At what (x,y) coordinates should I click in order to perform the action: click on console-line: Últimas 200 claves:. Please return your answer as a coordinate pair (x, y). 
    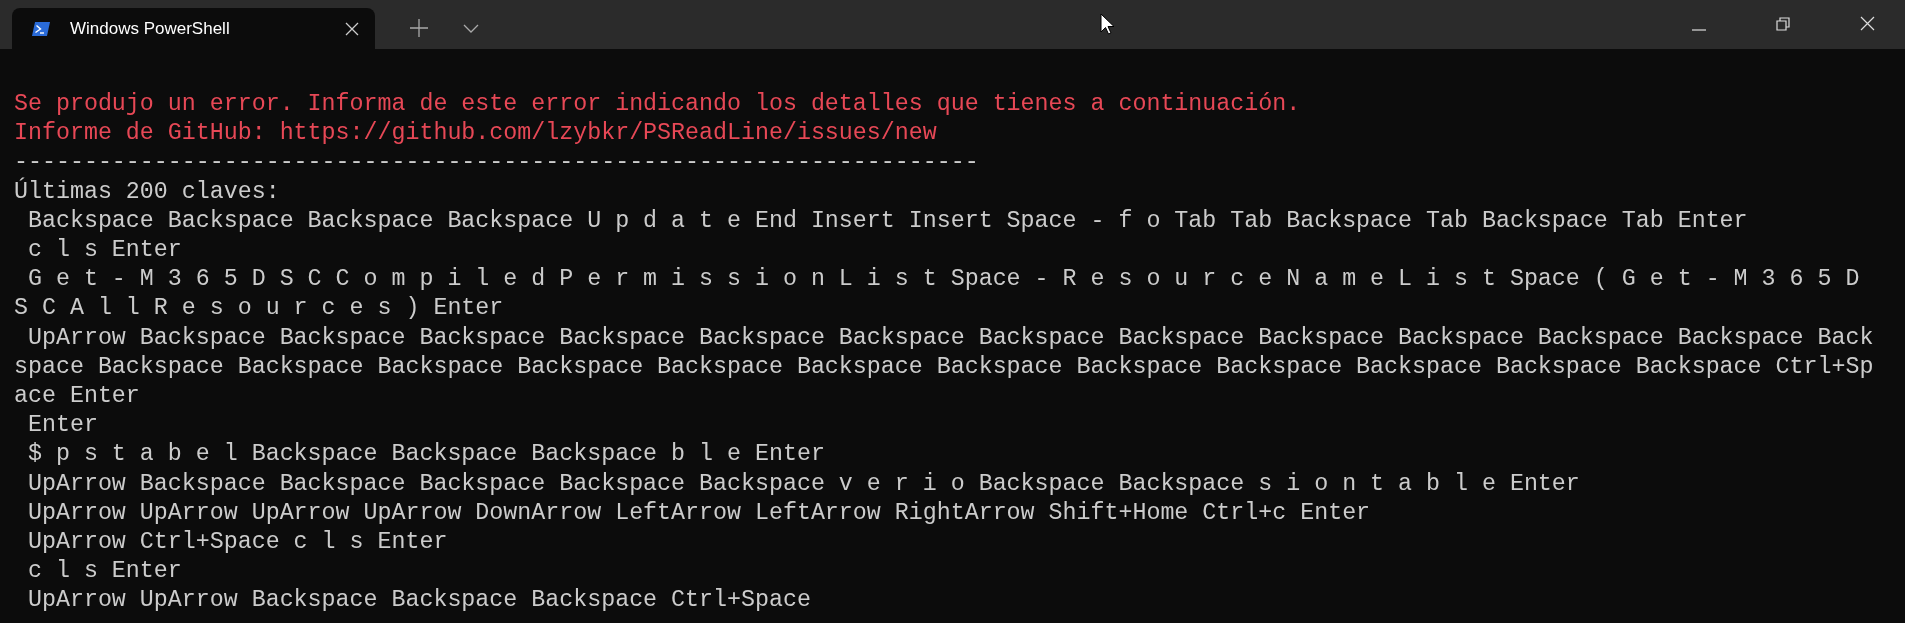
    Looking at the image, I should click on (147, 192).